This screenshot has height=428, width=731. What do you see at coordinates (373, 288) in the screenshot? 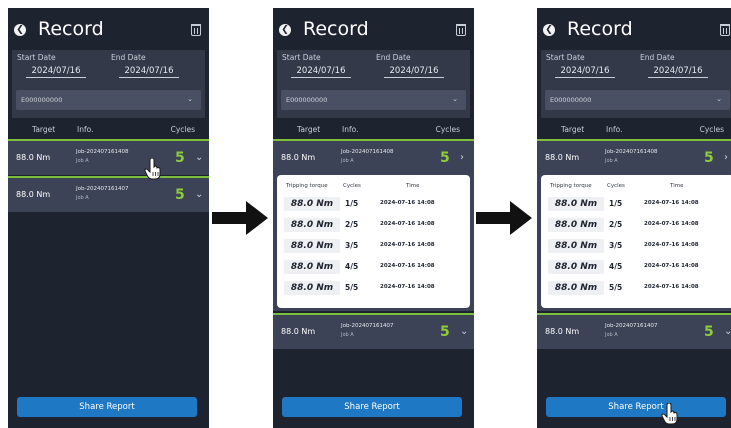
I see `detail-row: 88.0 Nm 5/5 2024-07-16 14:08` at bounding box center [373, 288].